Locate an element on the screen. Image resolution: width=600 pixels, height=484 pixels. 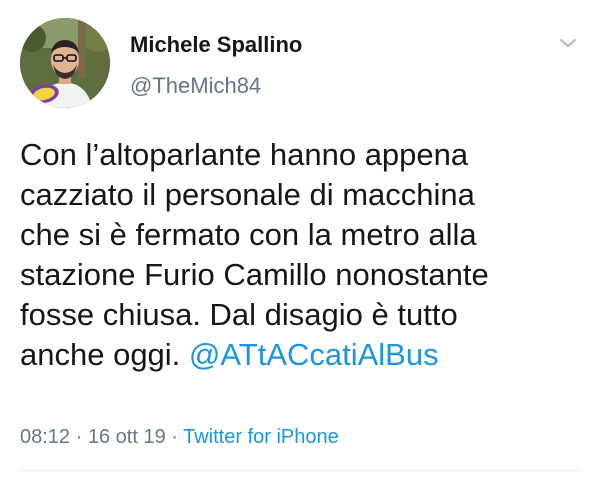
avatar-photo is located at coordinates (65, 63).